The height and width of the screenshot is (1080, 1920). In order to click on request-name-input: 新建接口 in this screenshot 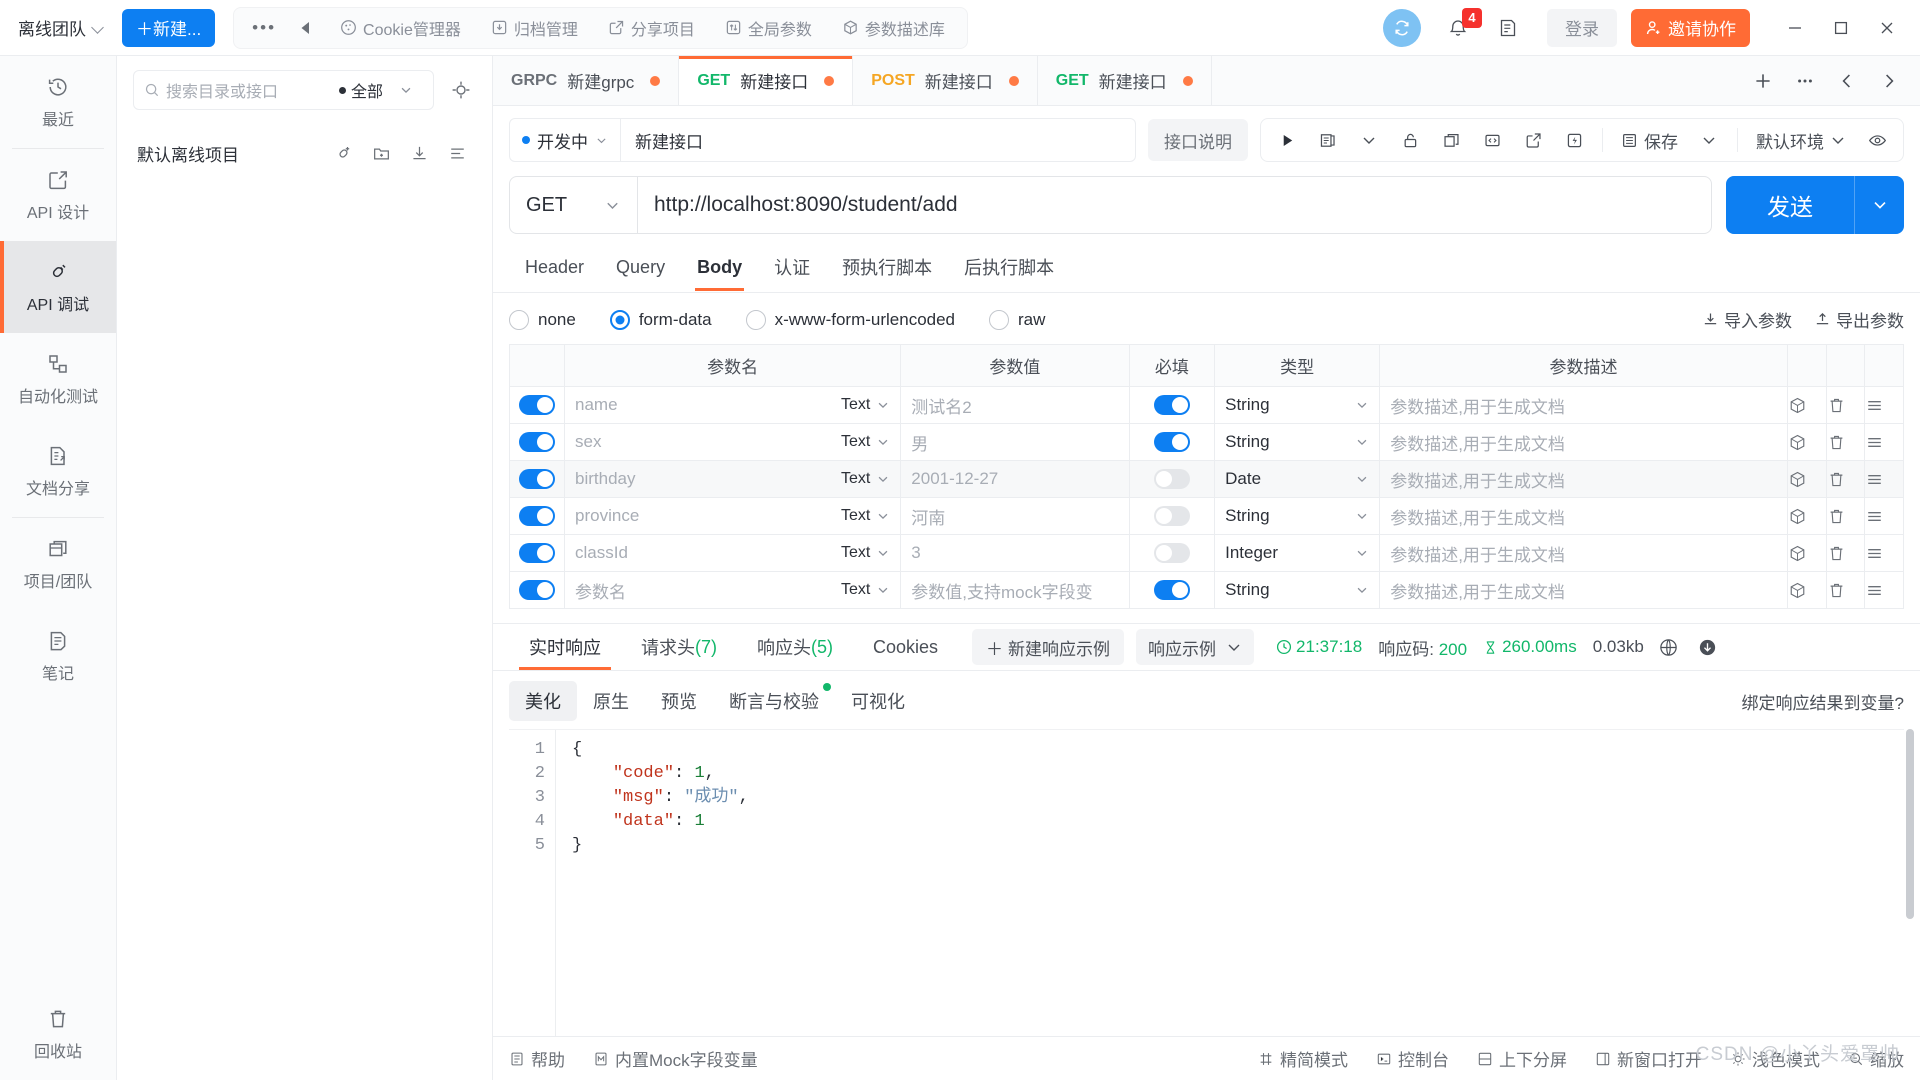, I will do `click(878, 140)`.